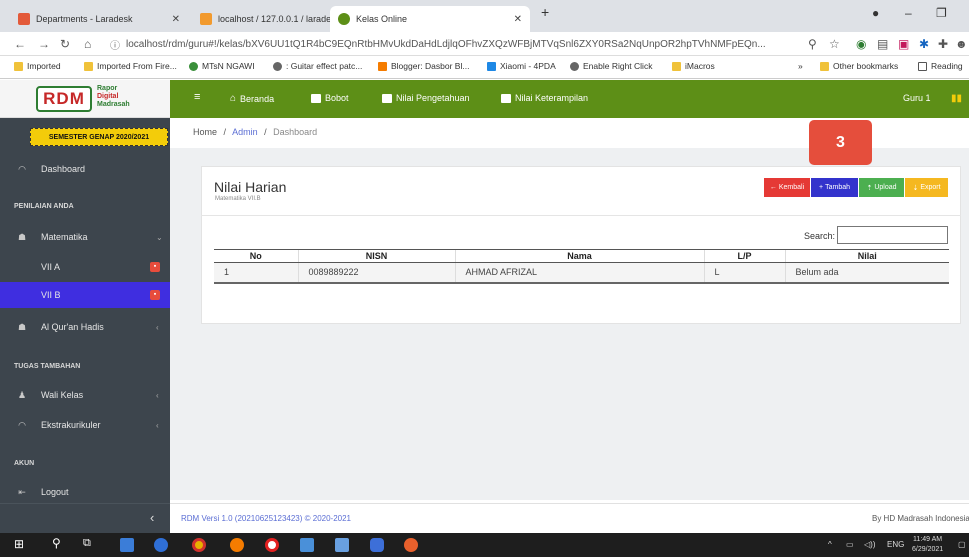 This screenshot has width=969, height=557. What do you see at coordinates (99, 19) in the screenshot?
I see `browser-tab: Departments - Laradesk ✕` at bounding box center [99, 19].